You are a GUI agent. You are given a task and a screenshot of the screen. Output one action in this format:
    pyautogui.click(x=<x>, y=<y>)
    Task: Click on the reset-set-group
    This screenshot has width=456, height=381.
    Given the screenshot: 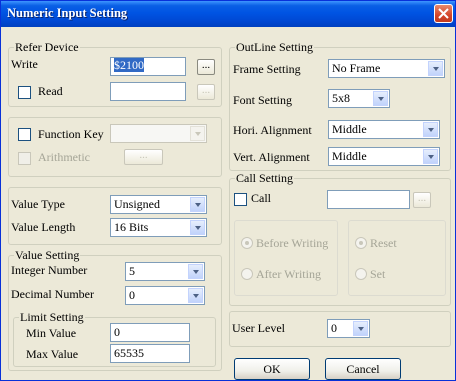 What is the action you would take?
    pyautogui.click(x=397, y=258)
    